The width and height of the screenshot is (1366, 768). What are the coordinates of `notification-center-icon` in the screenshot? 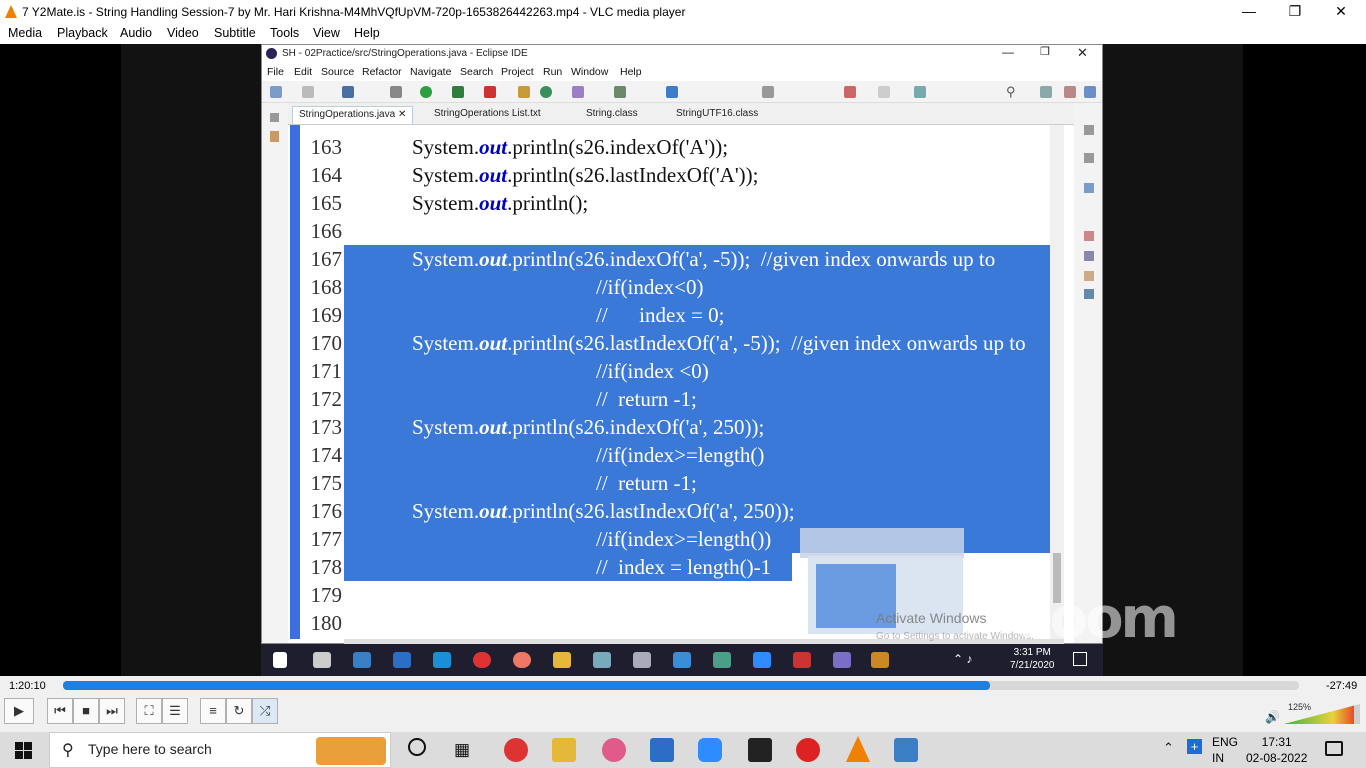 It's located at (1334, 748).